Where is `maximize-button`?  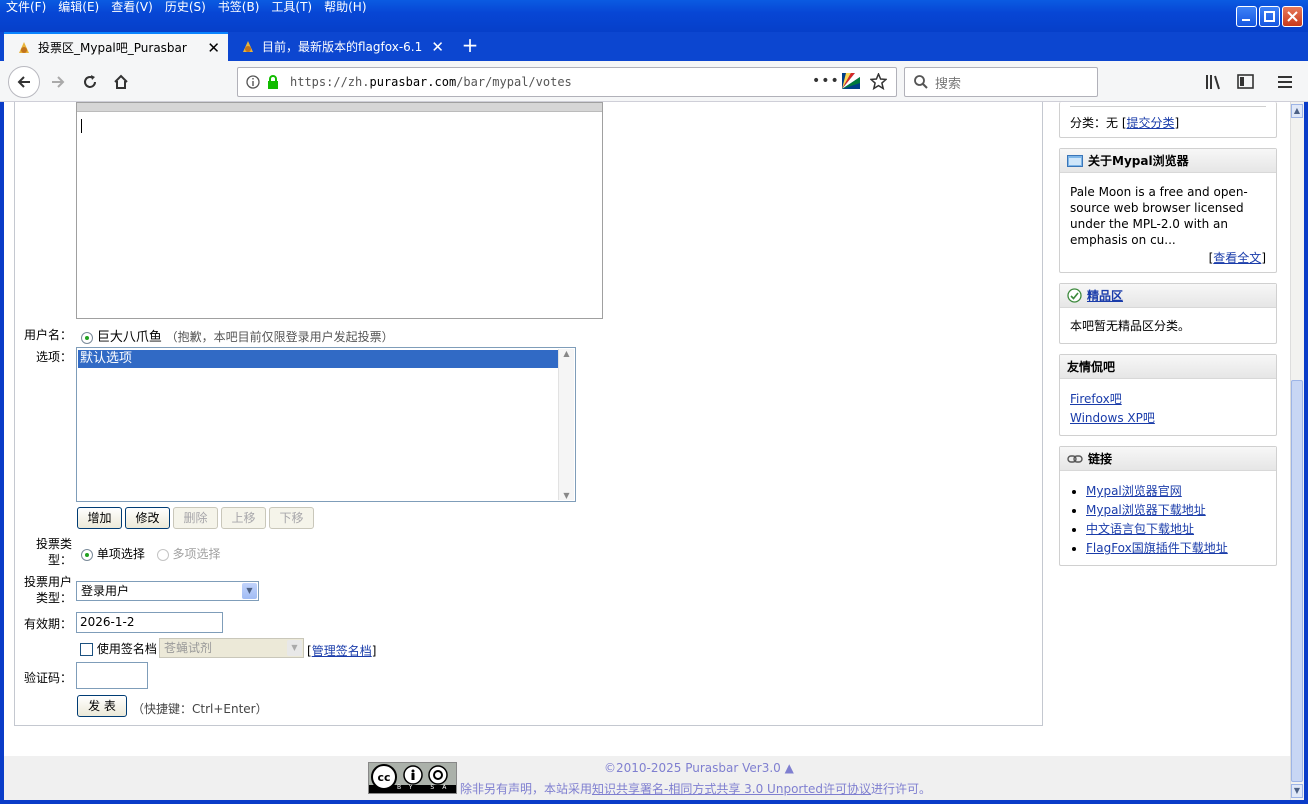
maximize-button is located at coordinates (1269, 16).